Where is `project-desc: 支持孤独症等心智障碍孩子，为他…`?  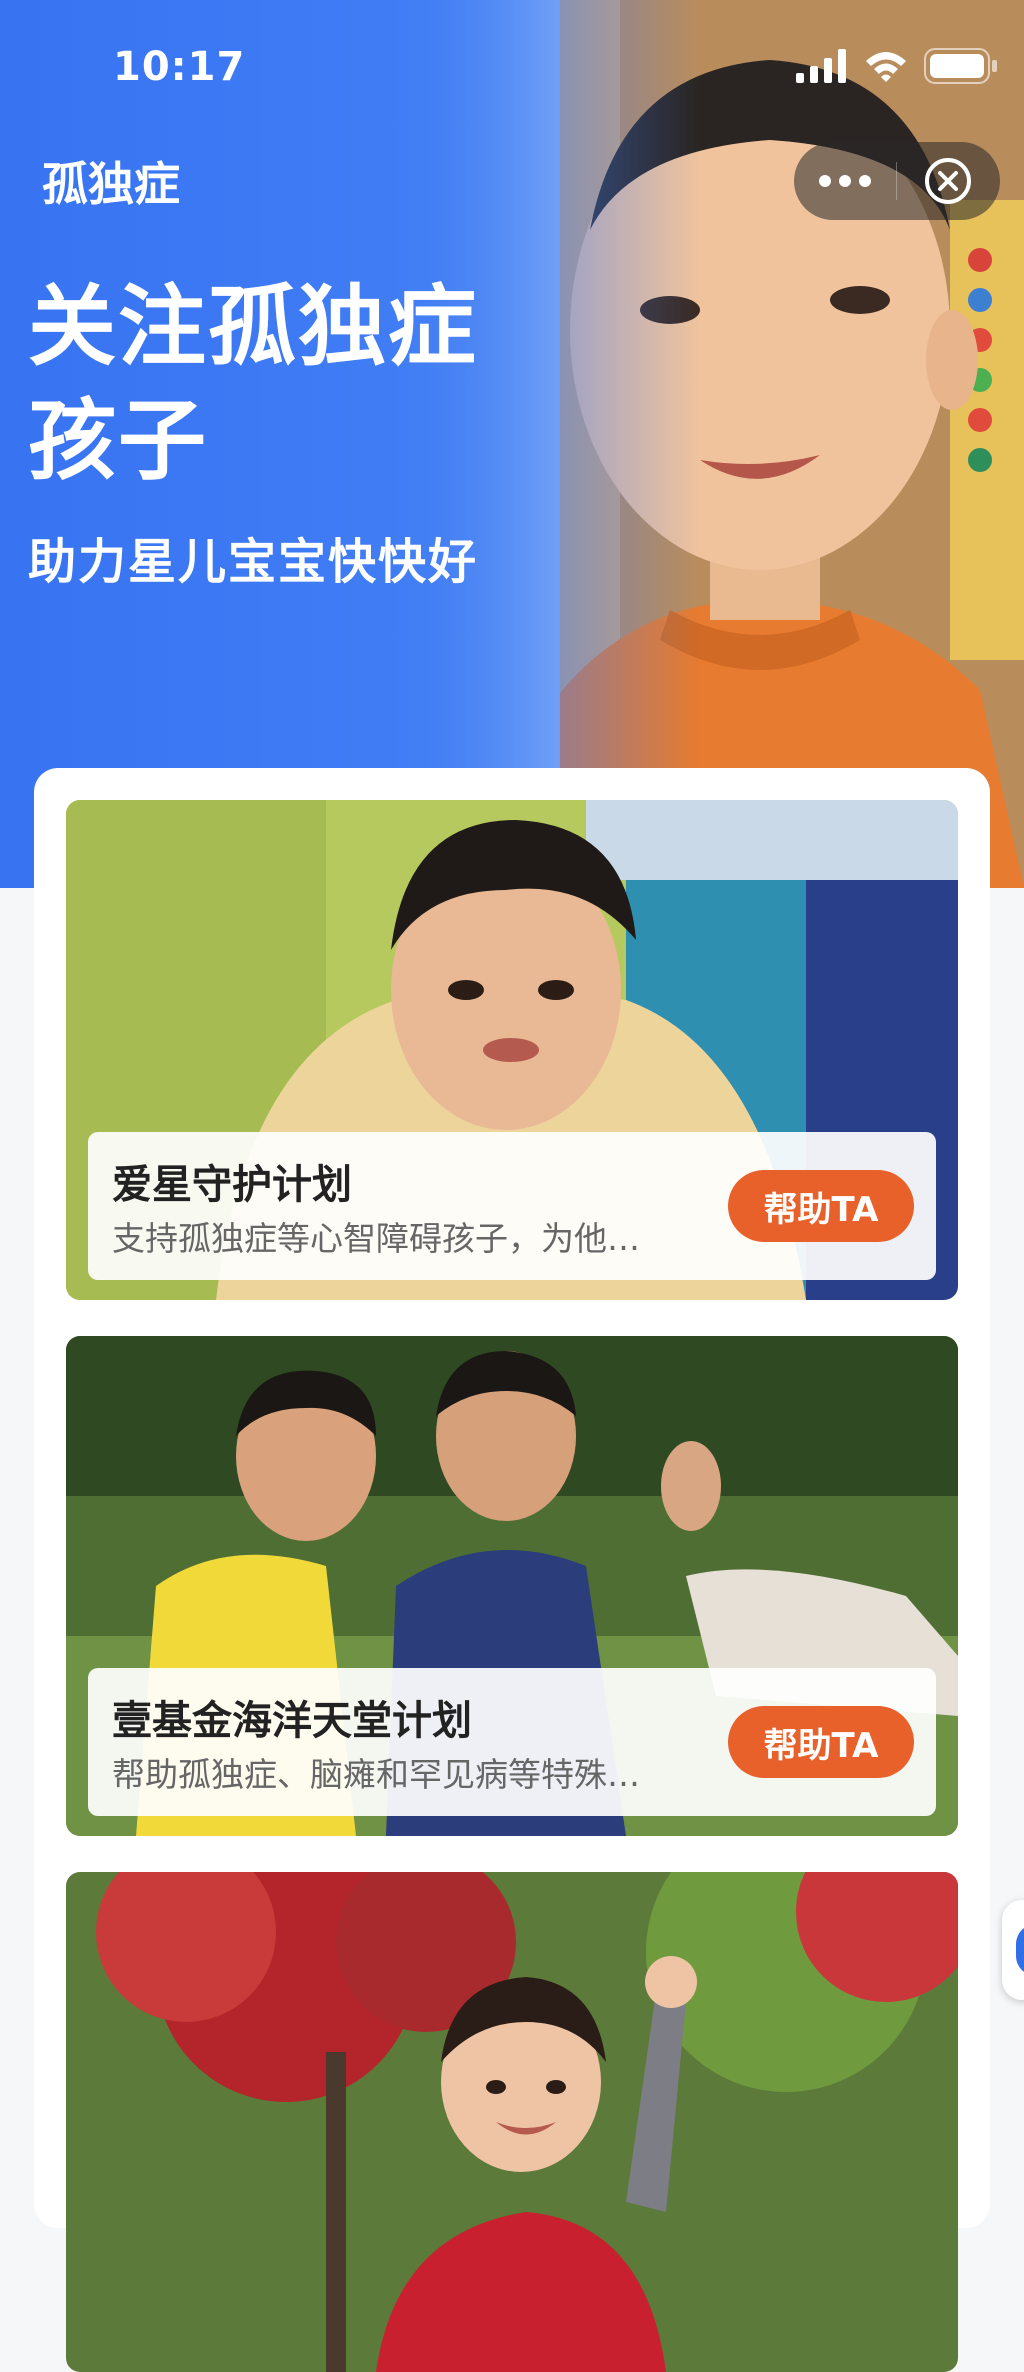
project-desc: 支持孤独症等心智障碍孩子，为他… is located at coordinates (376, 1238).